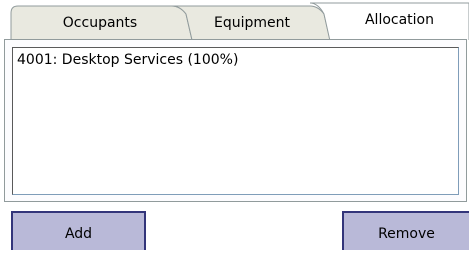 Image resolution: width=469 pixels, height=255 pixels. Describe the element at coordinates (252, 23) in the screenshot. I see `tab-equipment: Equipment` at that location.